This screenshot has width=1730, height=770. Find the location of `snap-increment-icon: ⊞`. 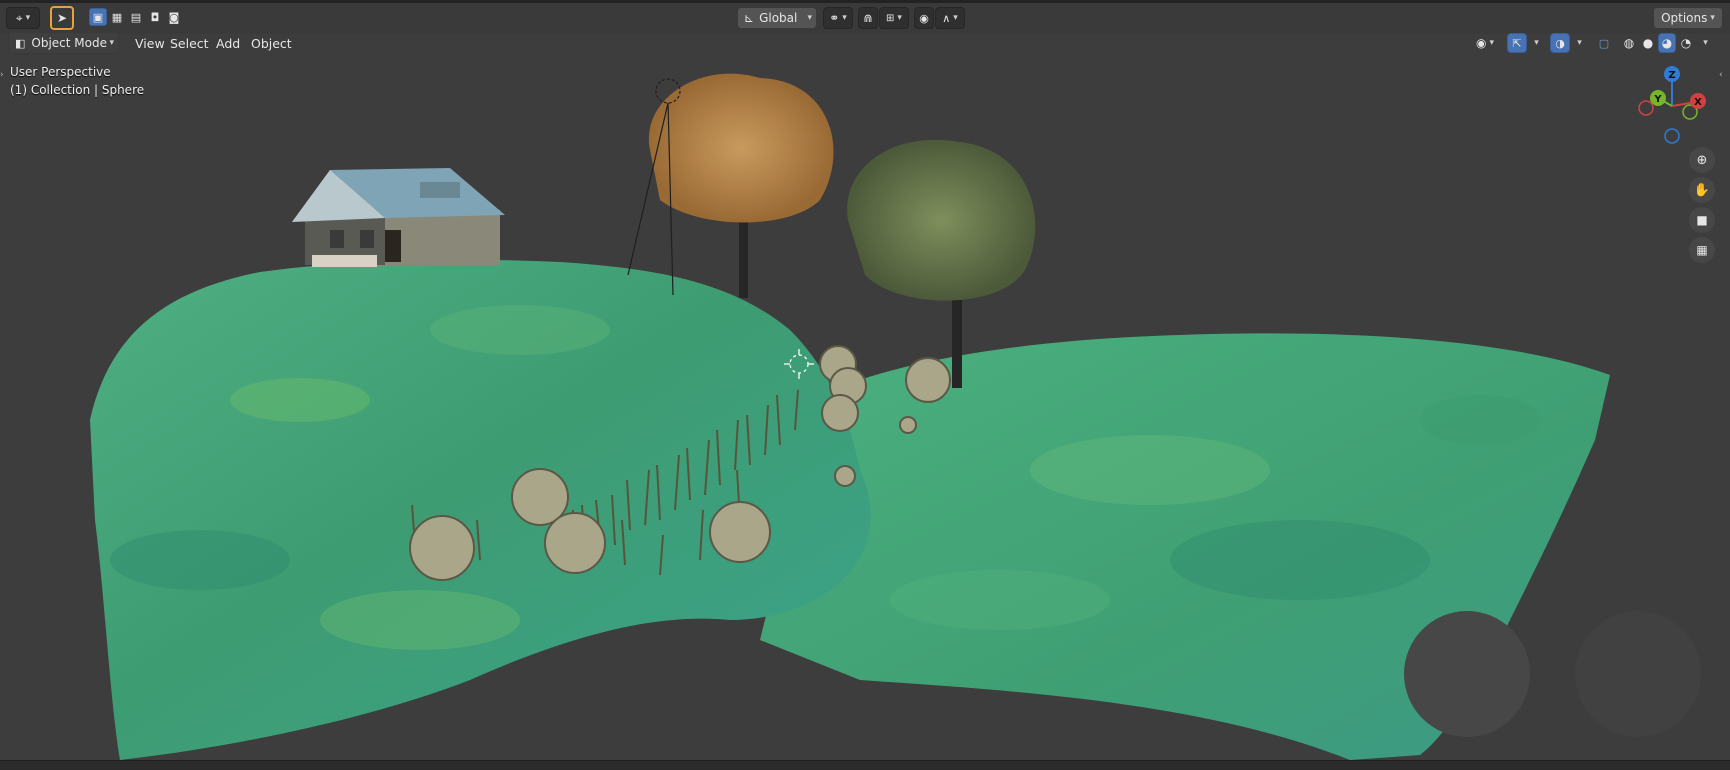

snap-increment-icon: ⊞ is located at coordinates (890, 18).